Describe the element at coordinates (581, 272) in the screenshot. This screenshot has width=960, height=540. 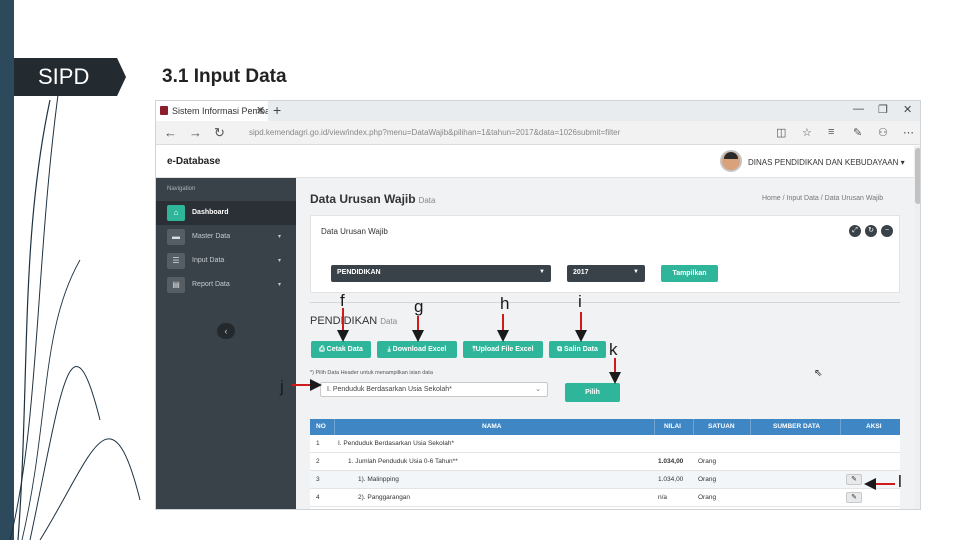
I see `tahun-select-value: 2017` at that location.